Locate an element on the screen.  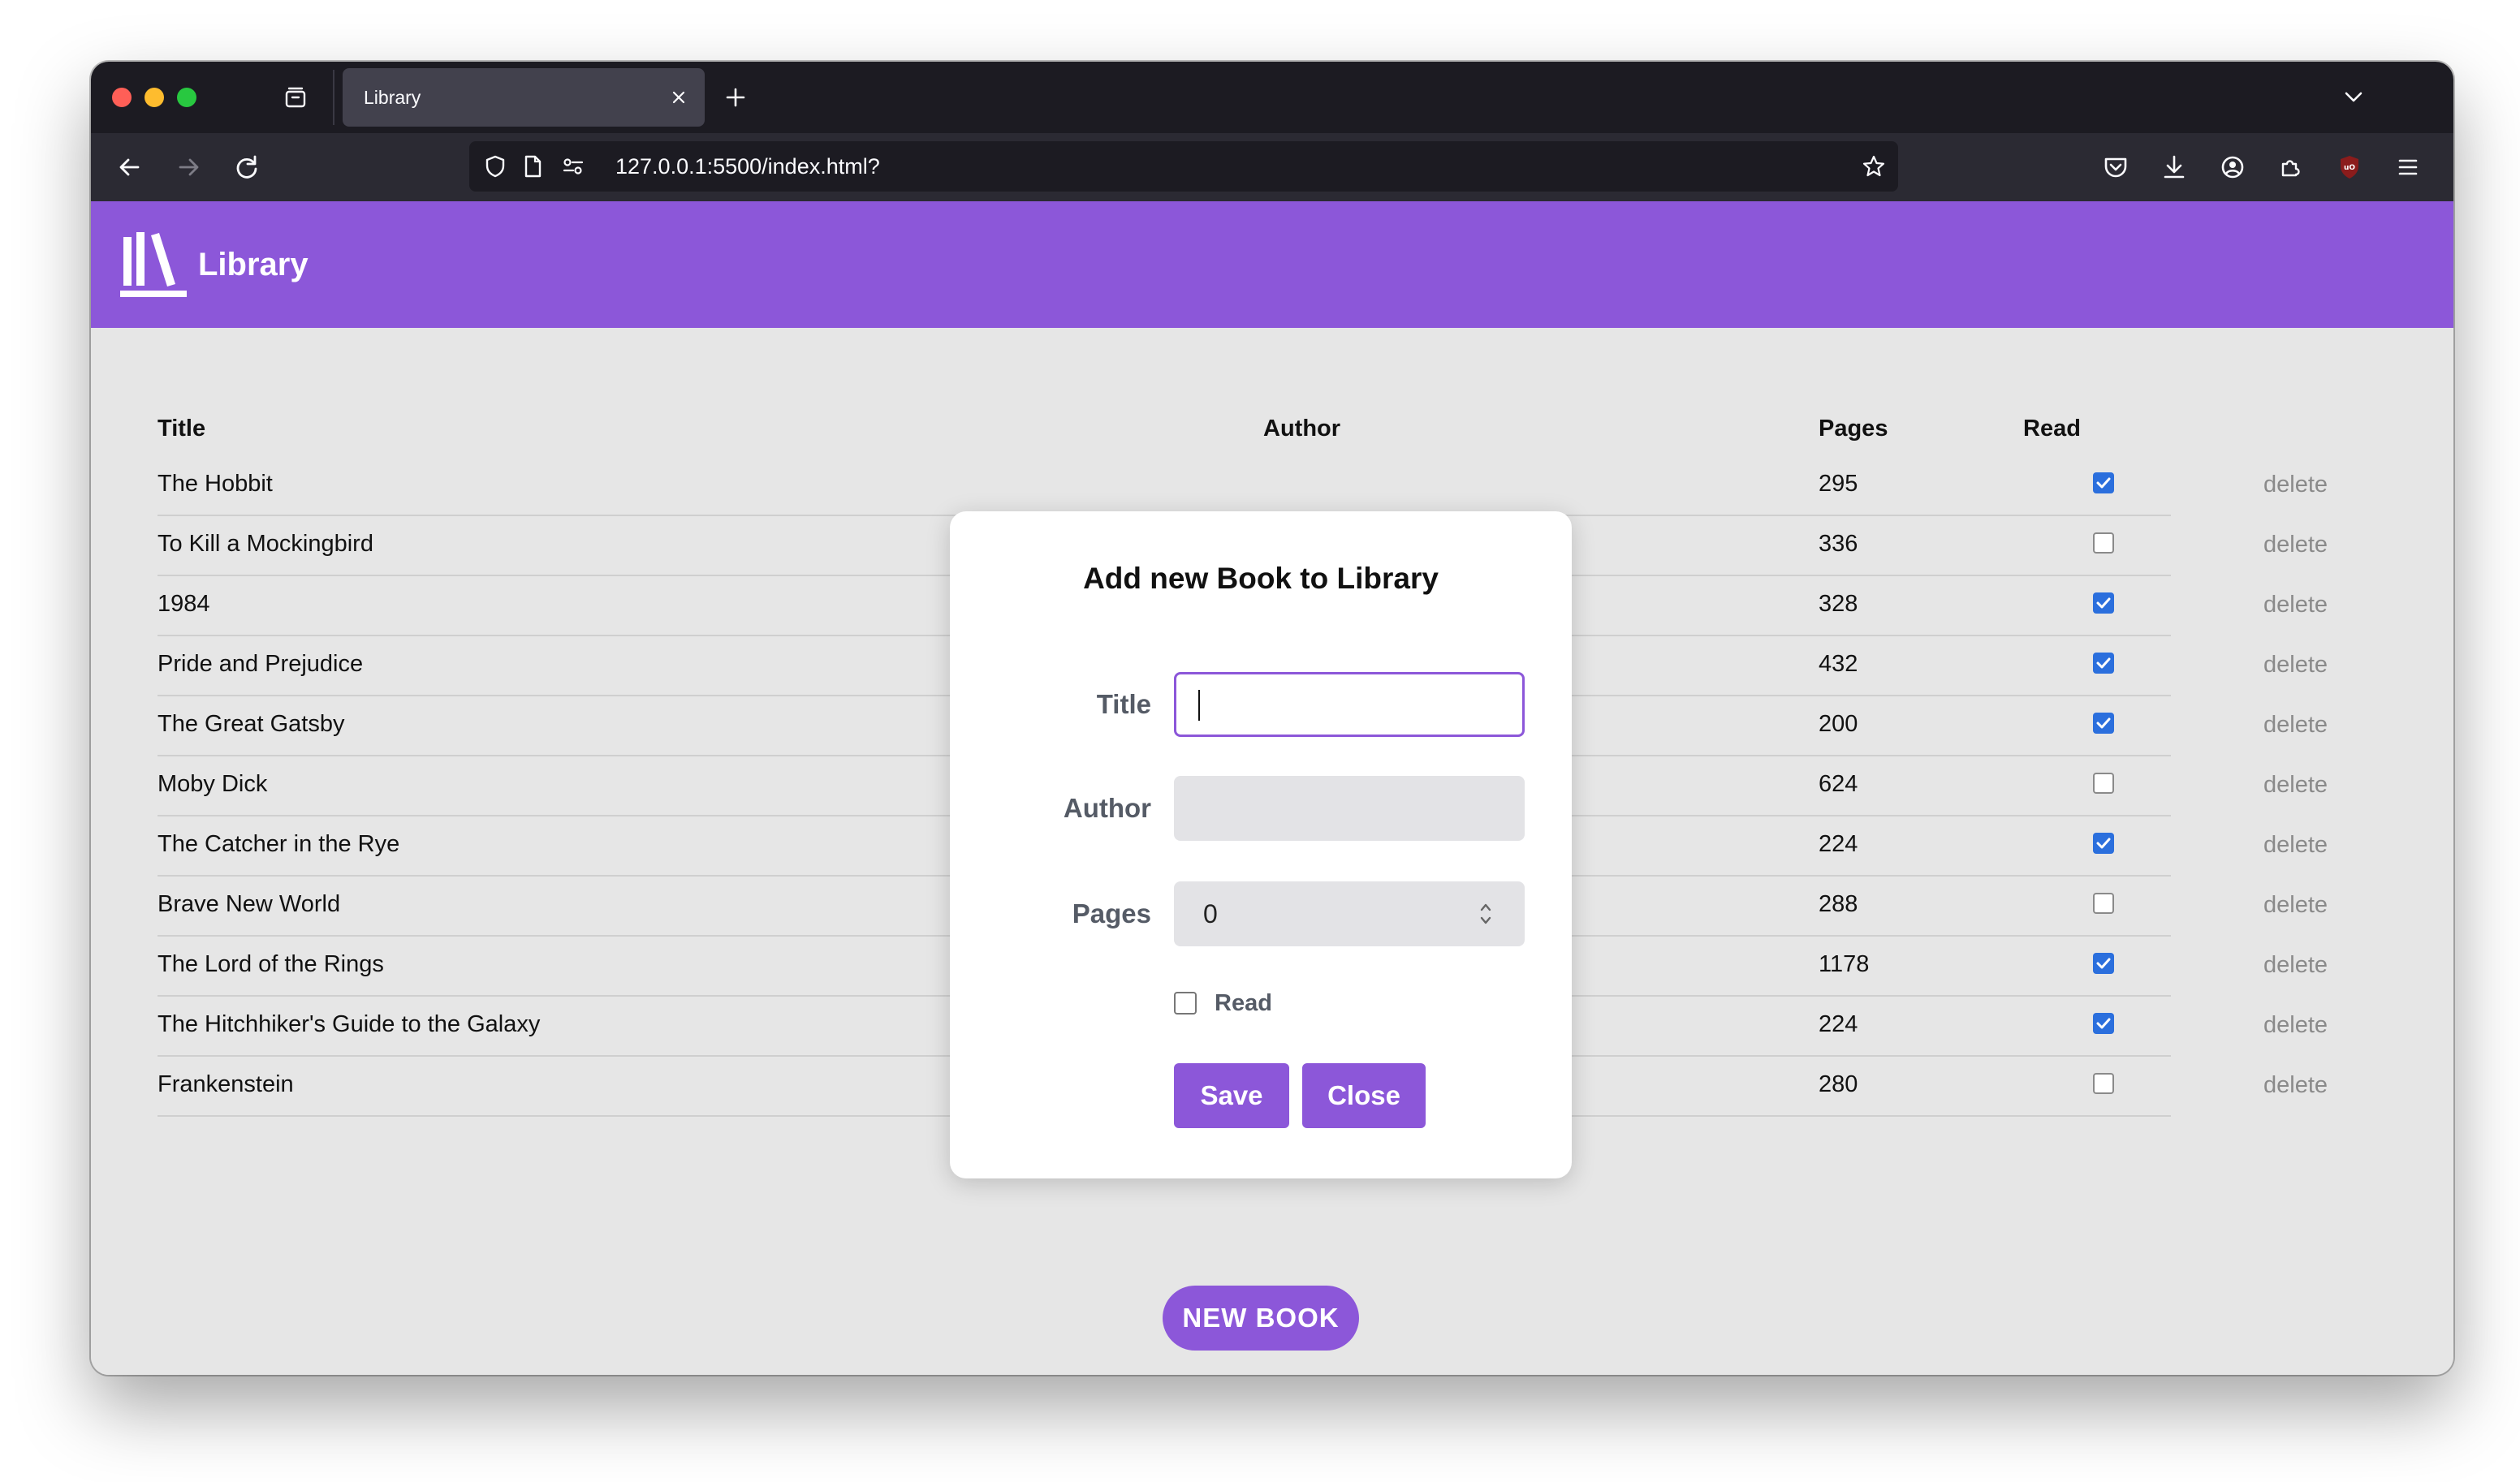
close-window-button is located at coordinates (122, 97).